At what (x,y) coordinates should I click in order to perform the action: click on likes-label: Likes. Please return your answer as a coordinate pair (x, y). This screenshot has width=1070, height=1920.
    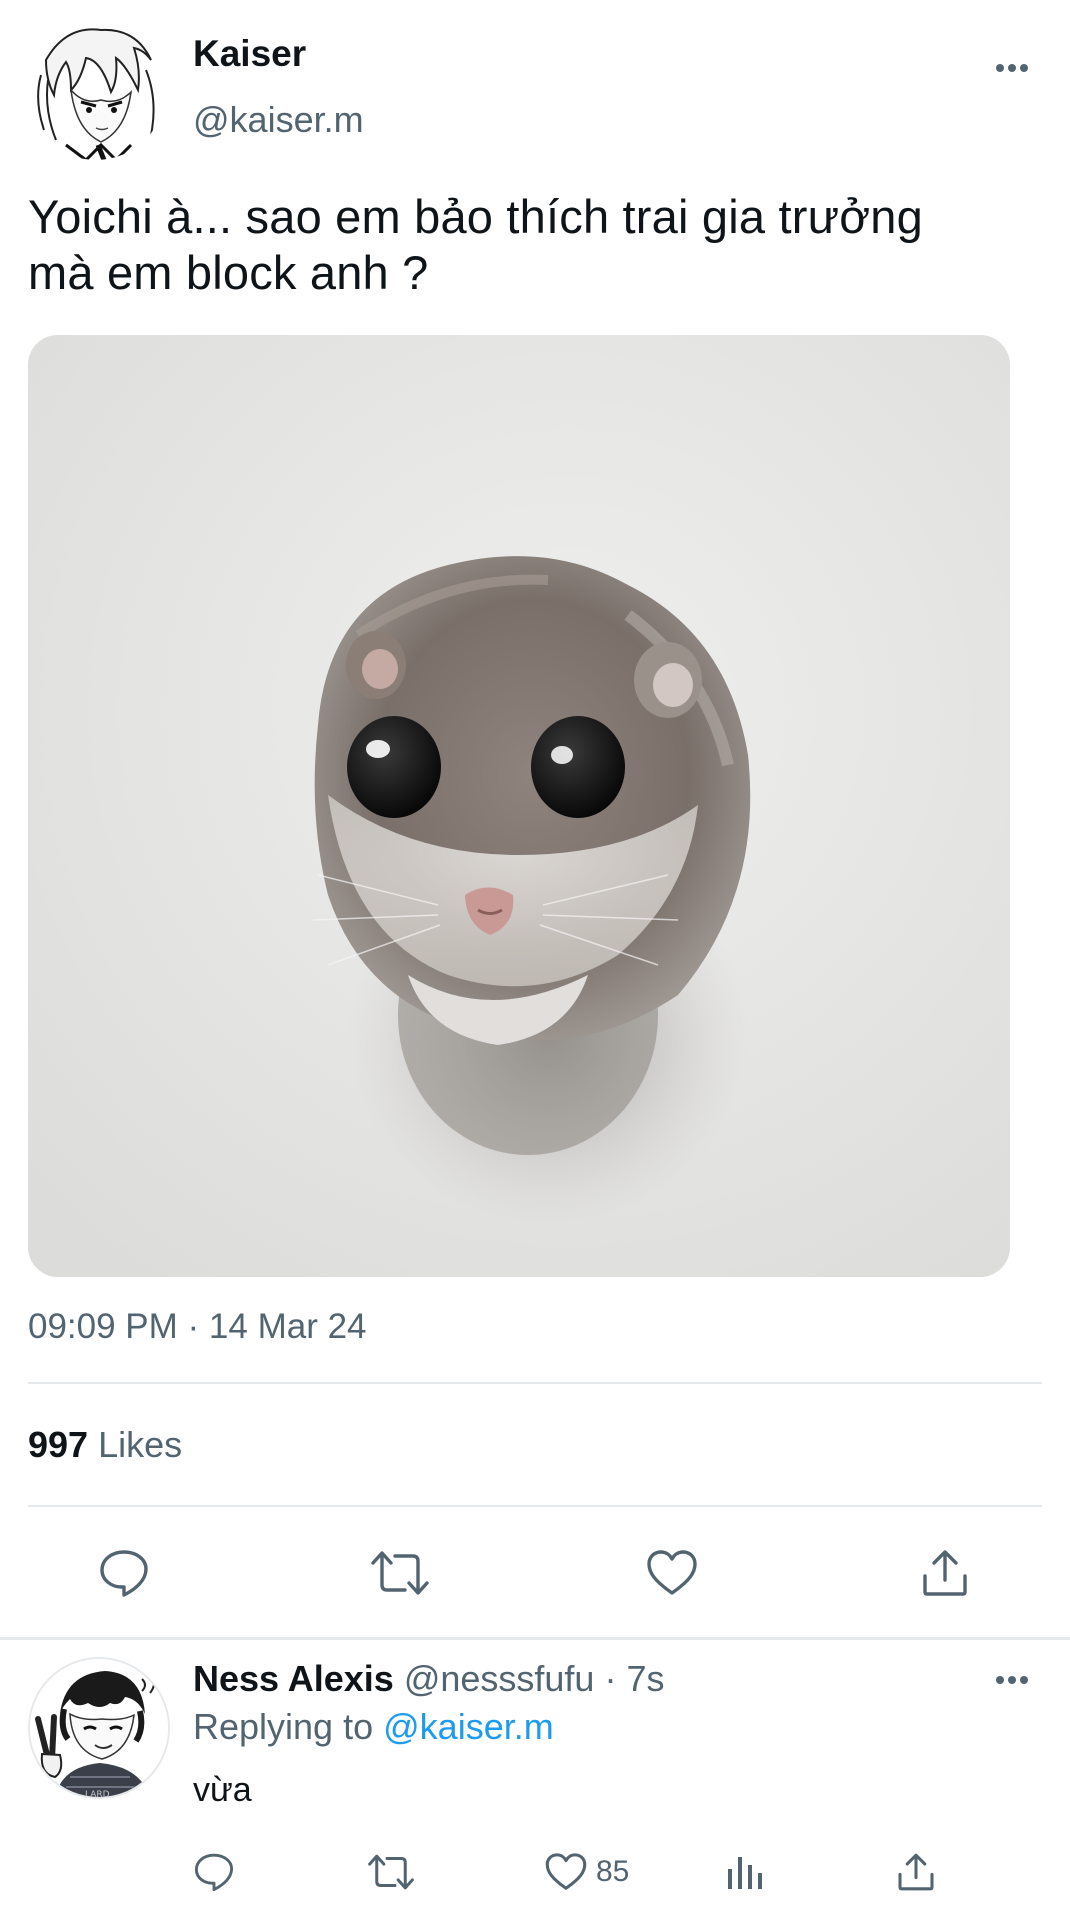
    Looking at the image, I should click on (140, 1444).